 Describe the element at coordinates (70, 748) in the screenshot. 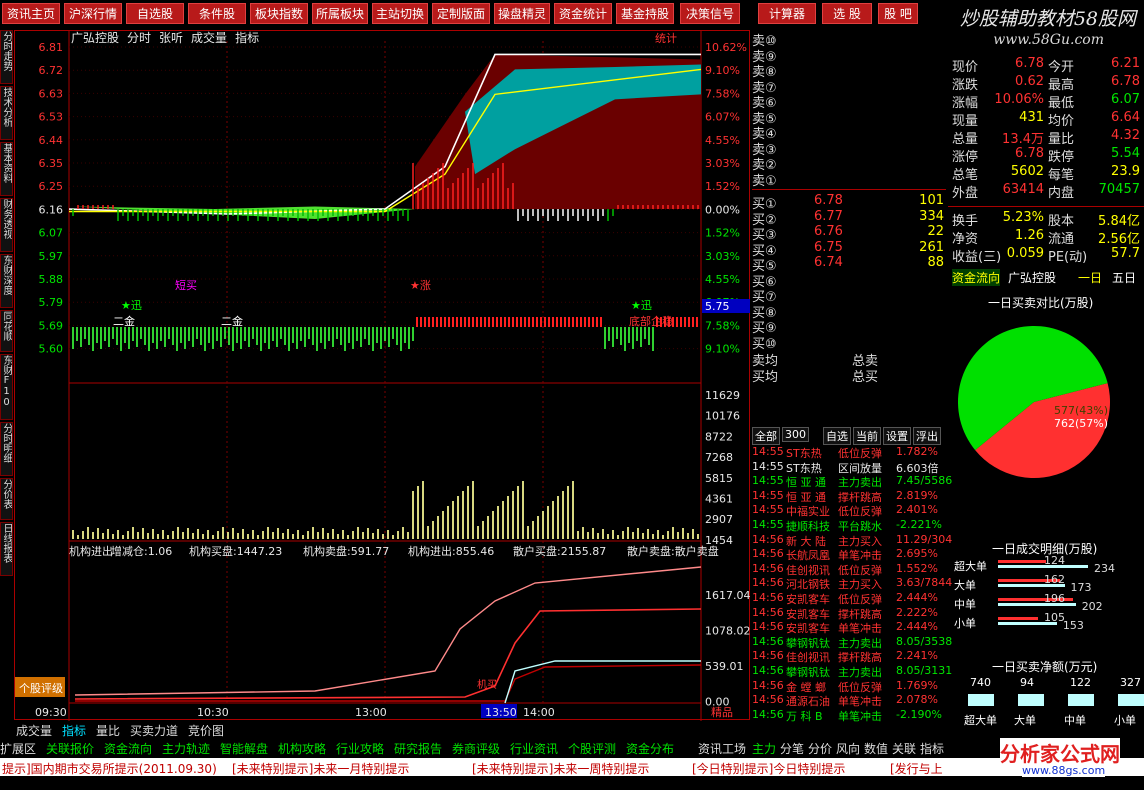

I see `function-tab-1: 关联报价` at that location.